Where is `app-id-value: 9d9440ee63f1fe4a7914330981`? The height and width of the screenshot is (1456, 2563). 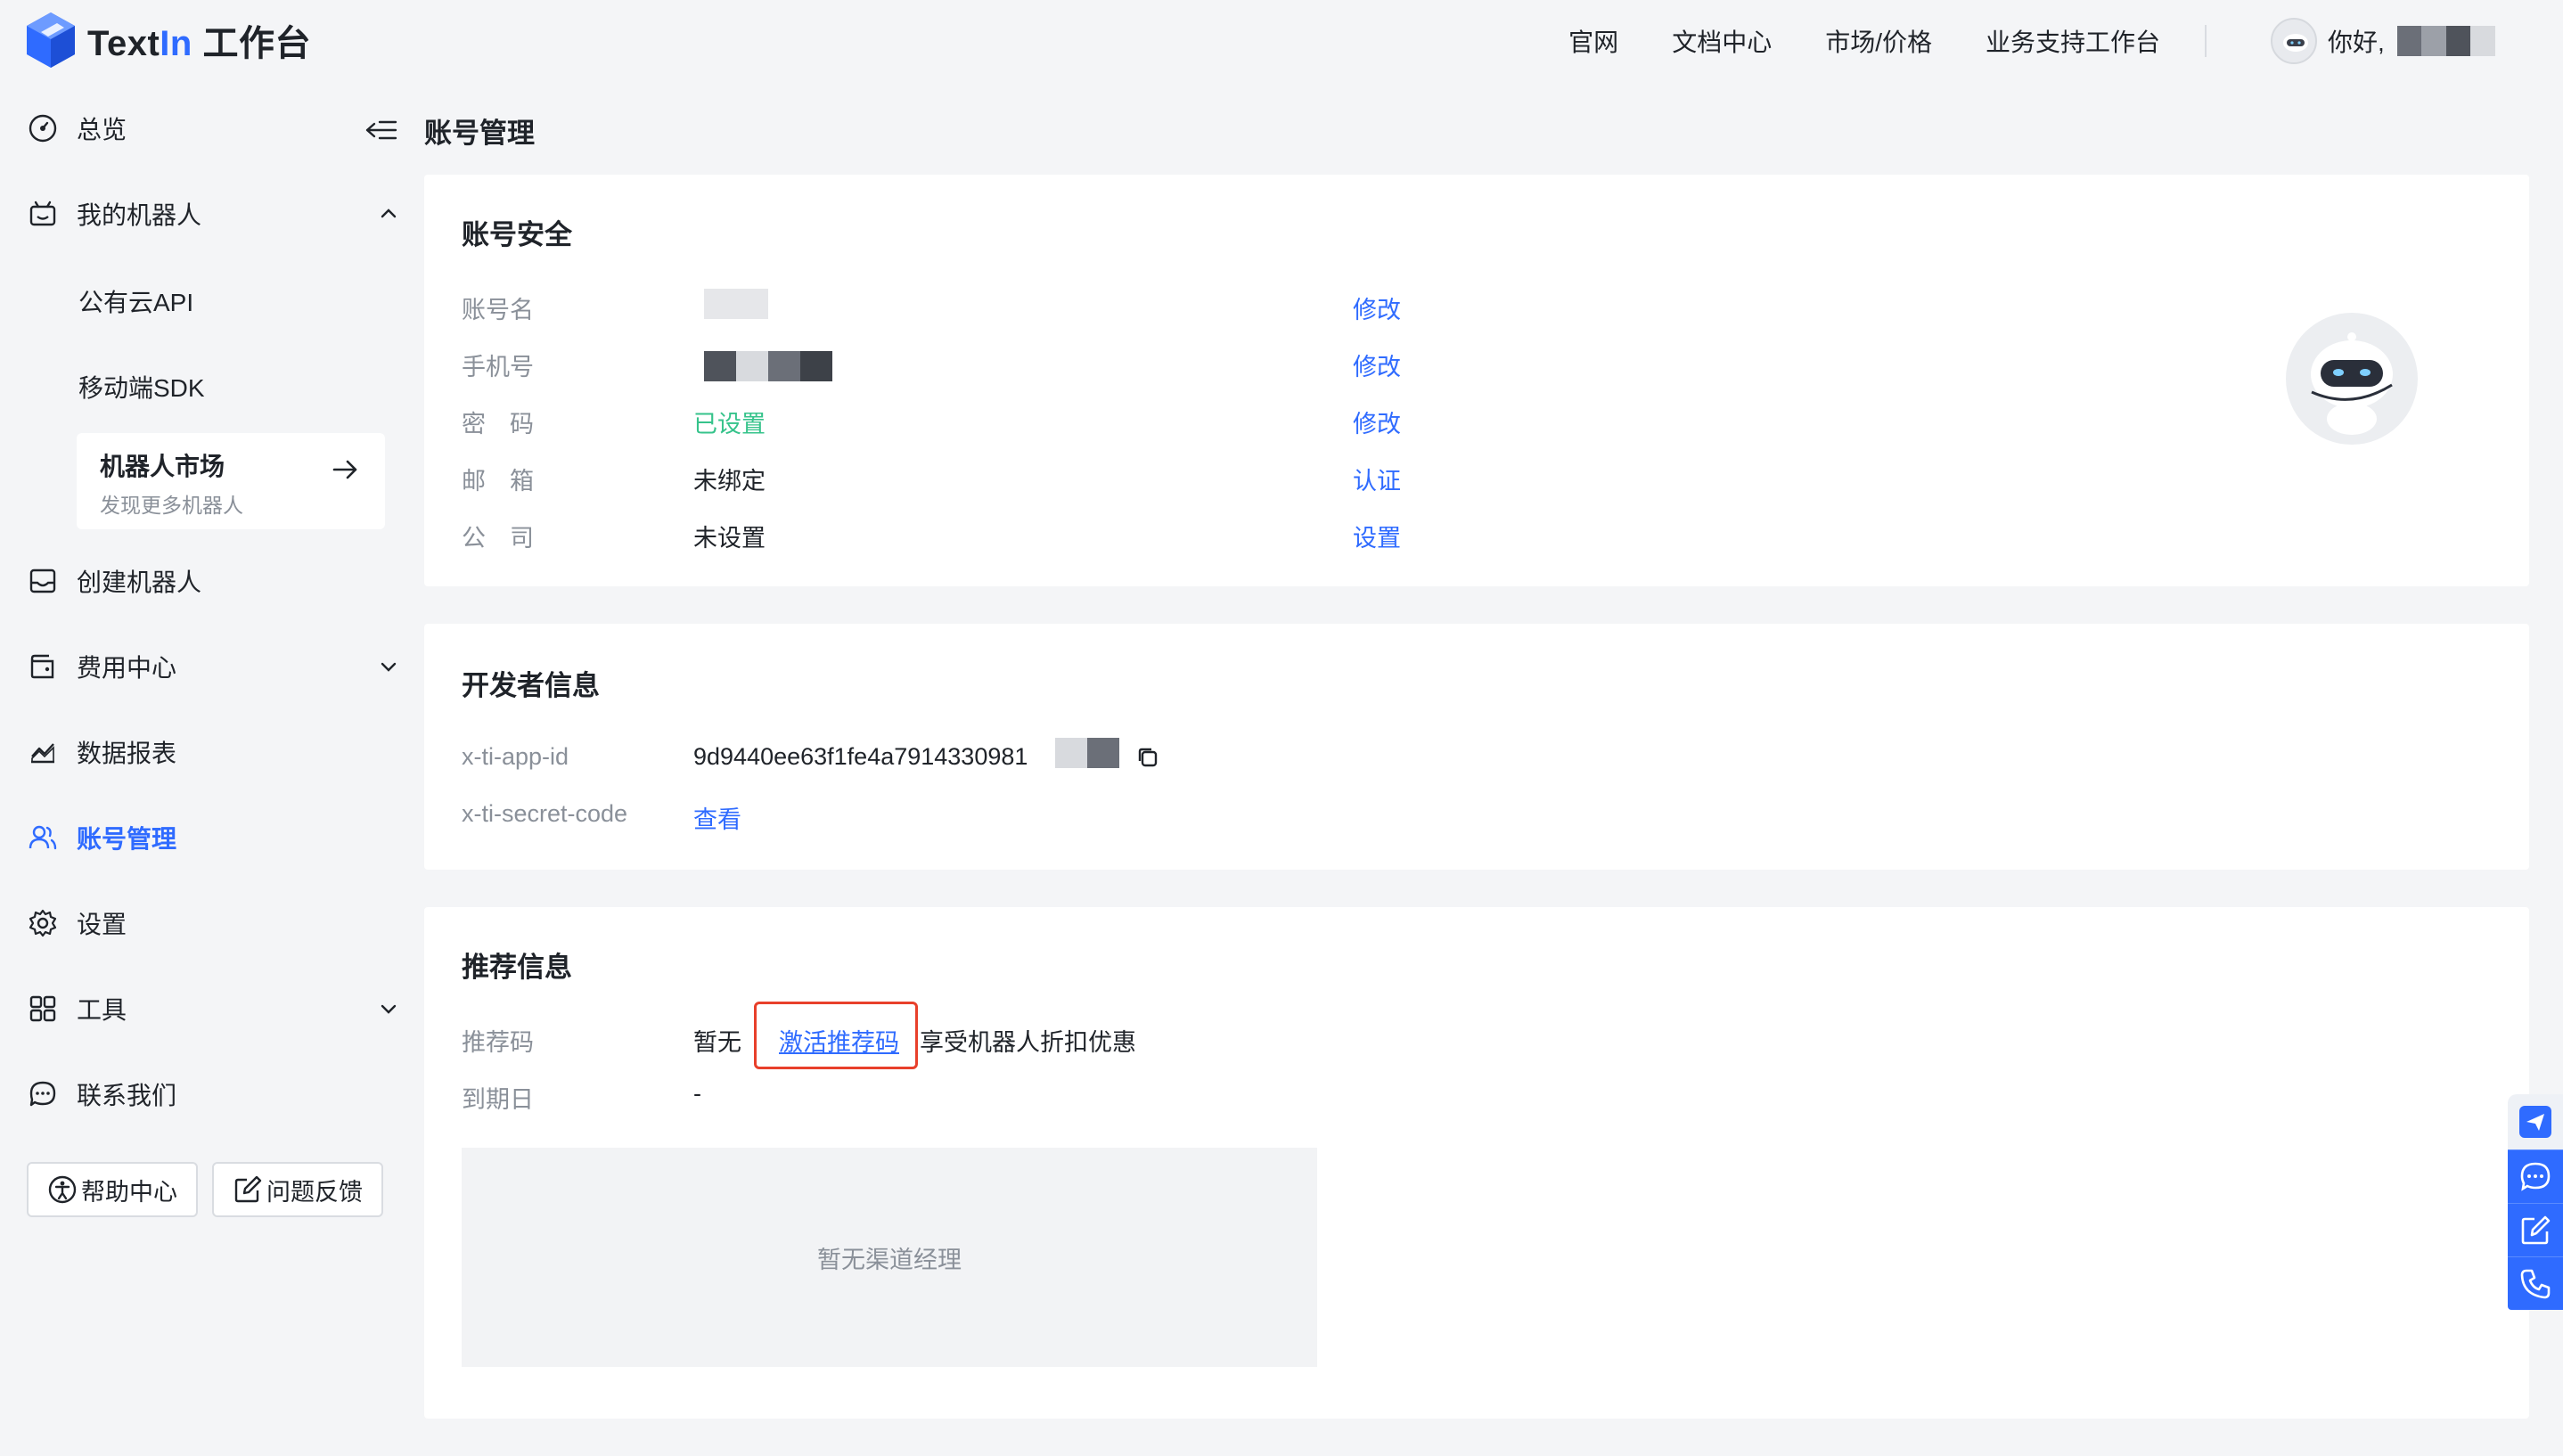
app-id-value: 9d9440ee63f1fe4a7914330981 is located at coordinates (860, 756).